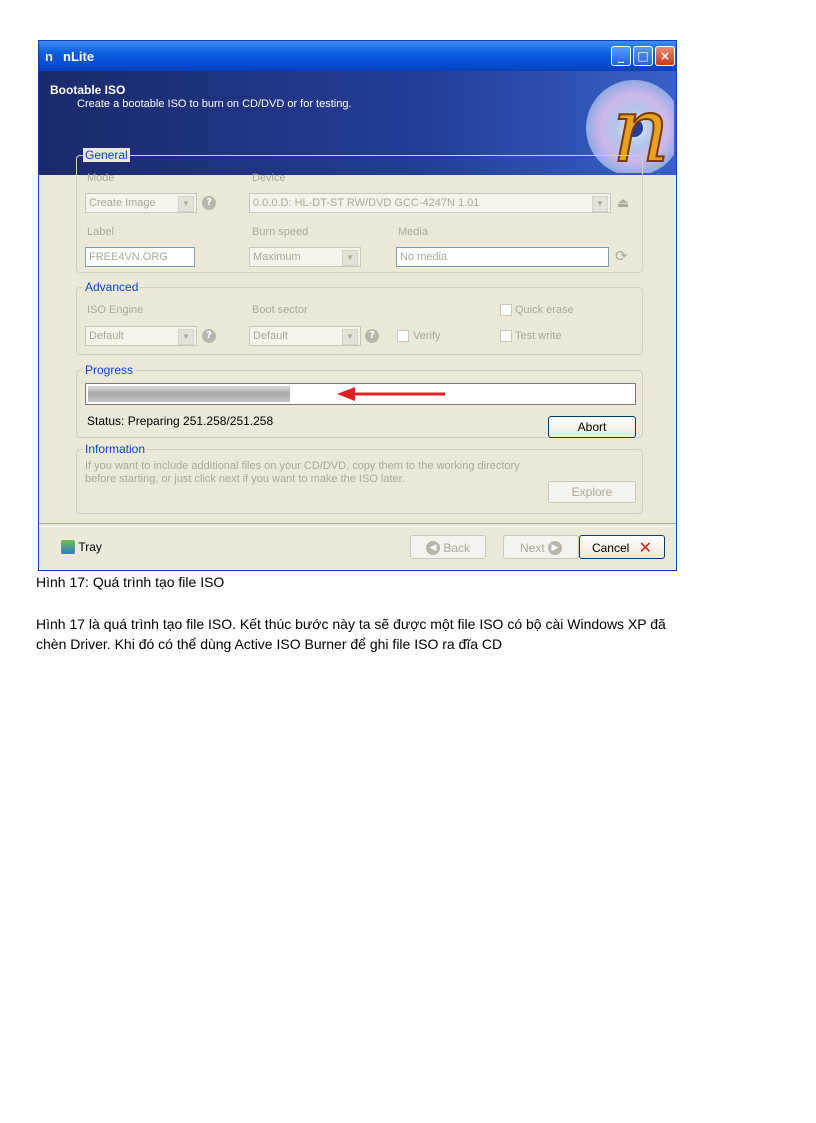 The height and width of the screenshot is (1123, 816). What do you see at coordinates (270, 336) in the screenshot?
I see `boot-sector-value: Default` at bounding box center [270, 336].